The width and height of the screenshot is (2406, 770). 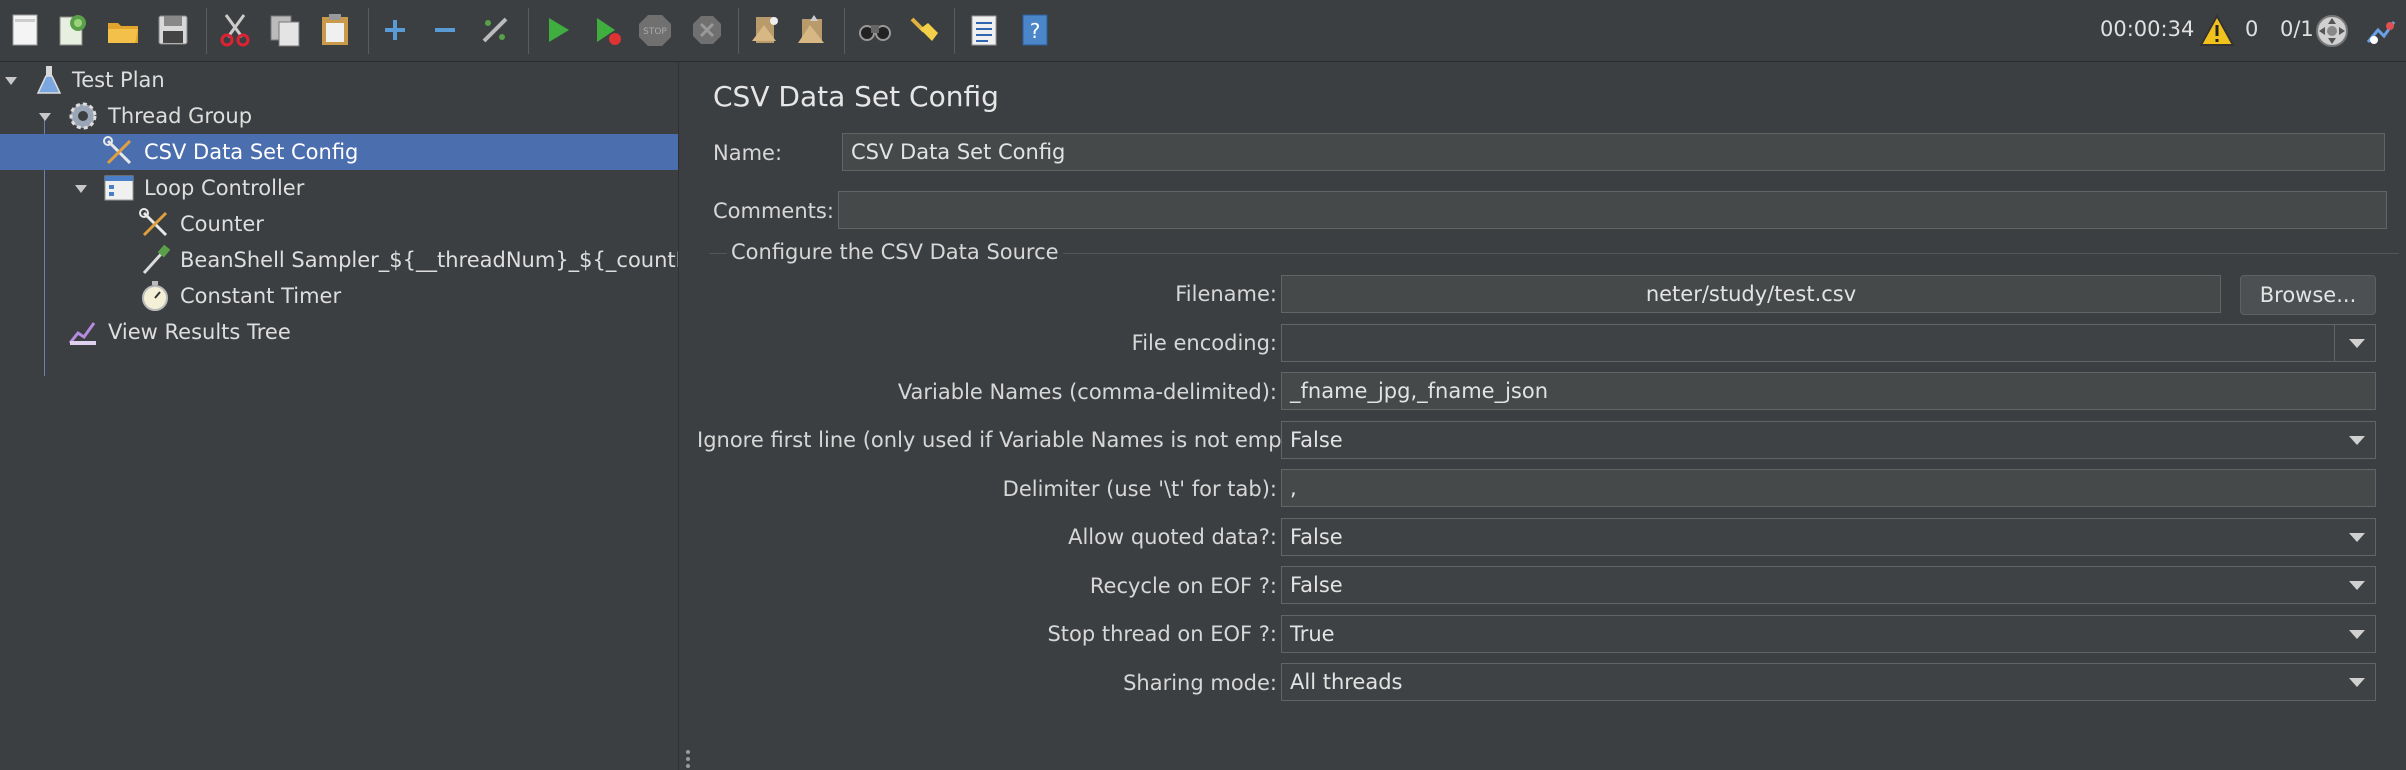 What do you see at coordinates (1828, 634) in the screenshot?
I see `stop-thread-eof-select: True` at bounding box center [1828, 634].